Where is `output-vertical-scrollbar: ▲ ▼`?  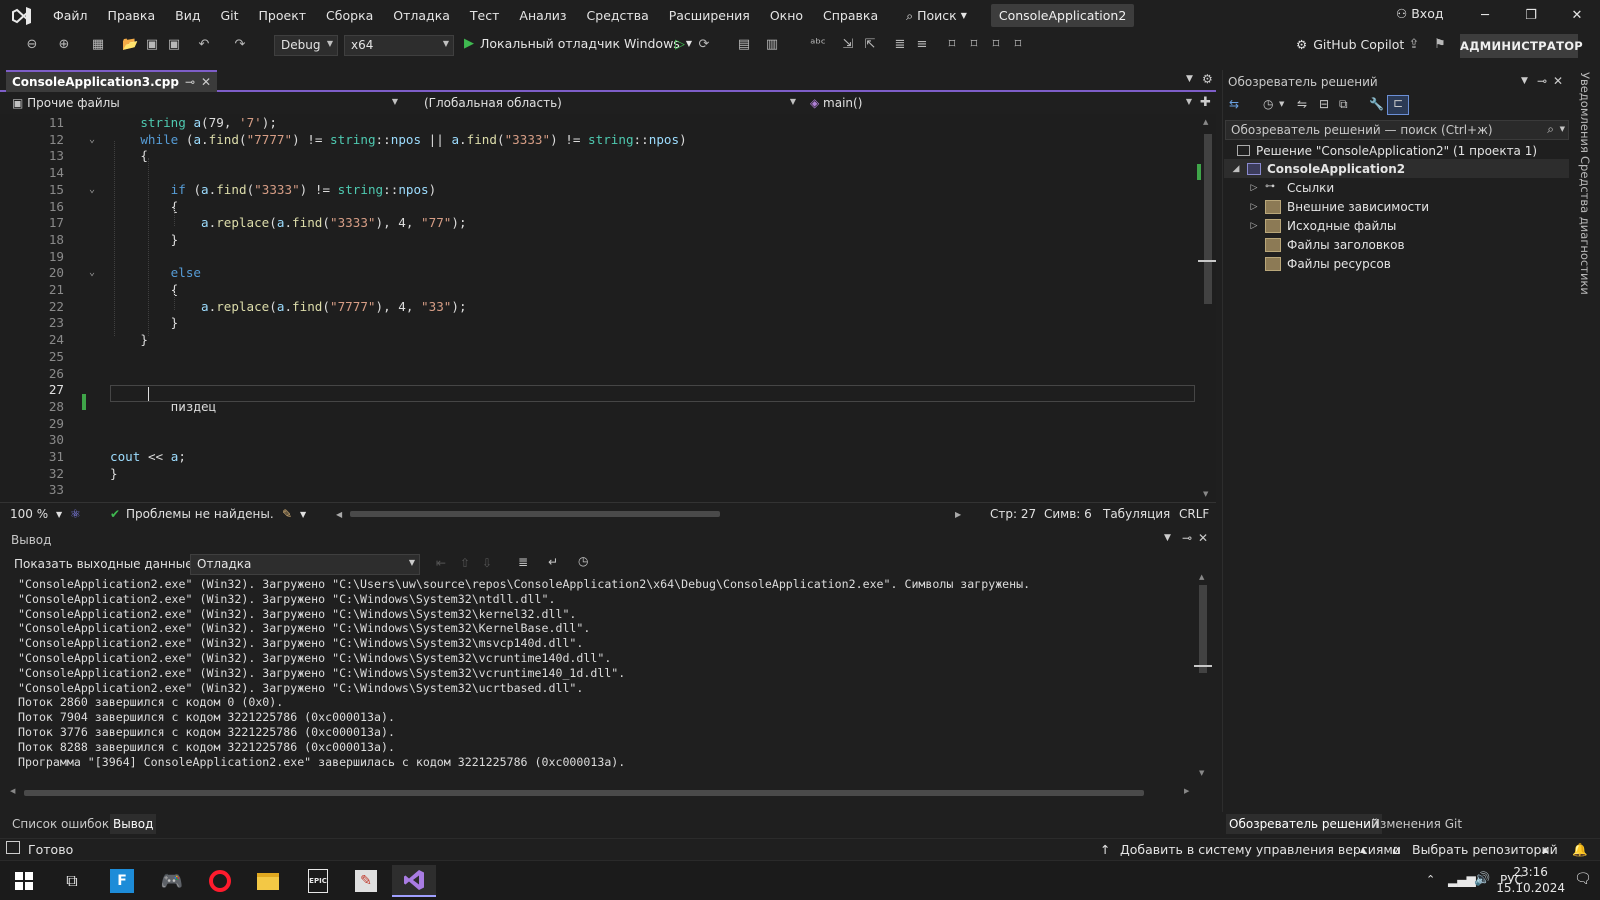 output-vertical-scrollbar: ▲ ▼ is located at coordinates (1203, 678).